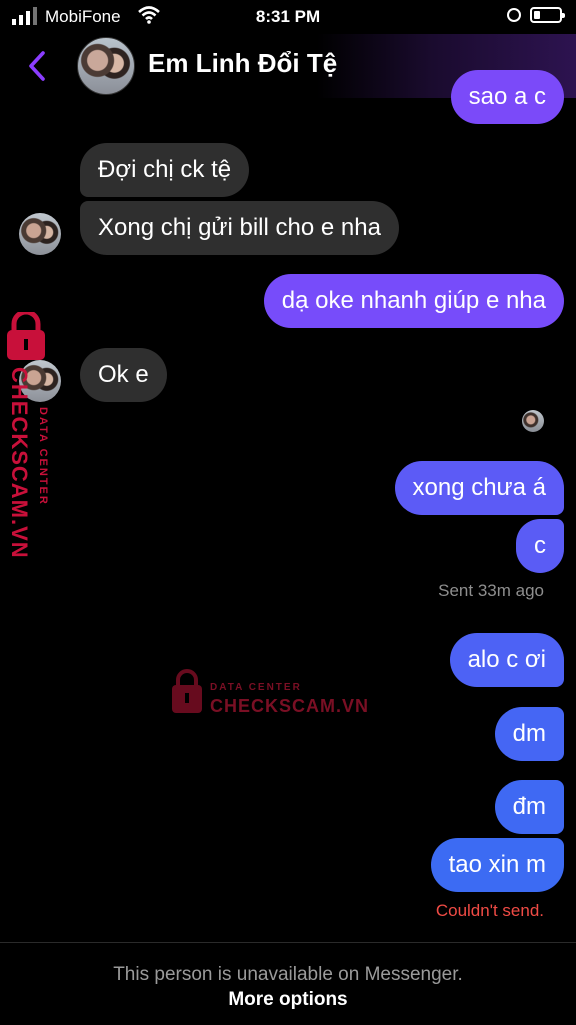 The width and height of the screenshot is (576, 1025). Describe the element at coordinates (288, 1000) in the screenshot. I see `more-options-link: More options` at that location.